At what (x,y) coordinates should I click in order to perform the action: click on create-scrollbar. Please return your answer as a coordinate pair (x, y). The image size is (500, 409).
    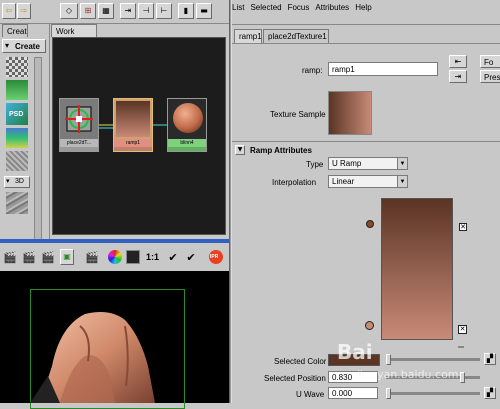
    Looking at the image, I should click on (38, 149).